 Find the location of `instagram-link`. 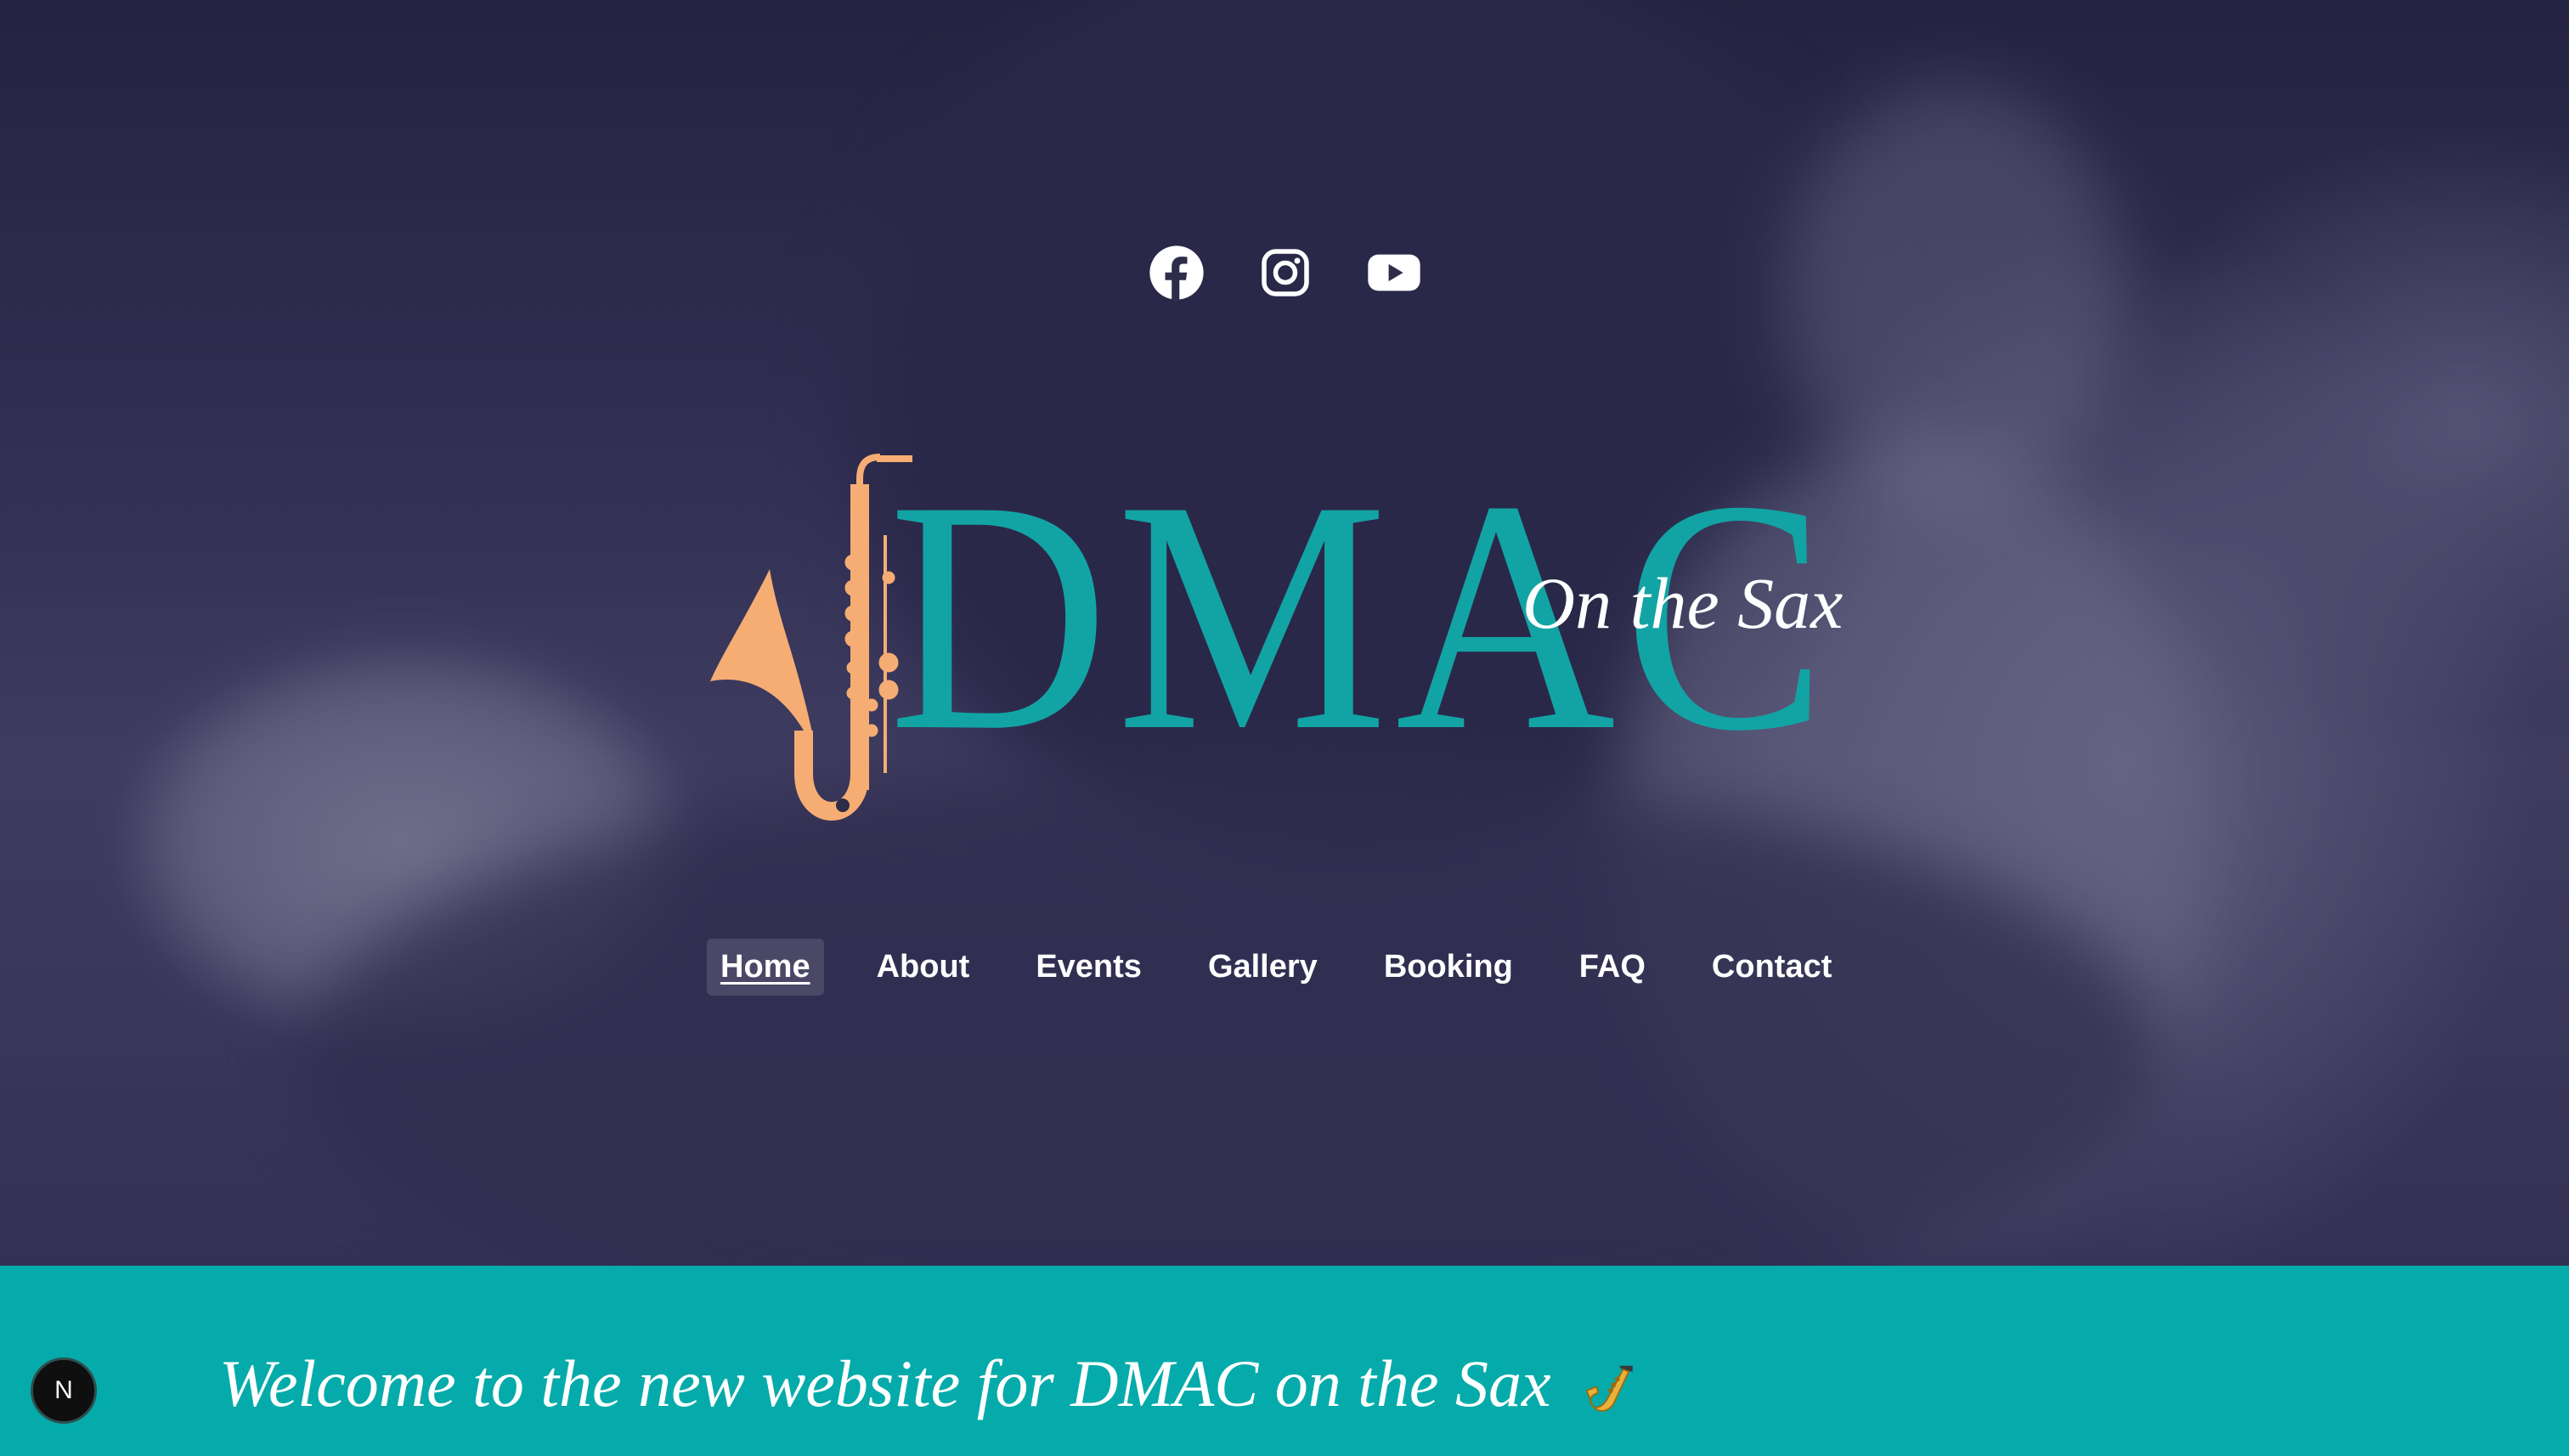

instagram-link is located at coordinates (1285, 273).